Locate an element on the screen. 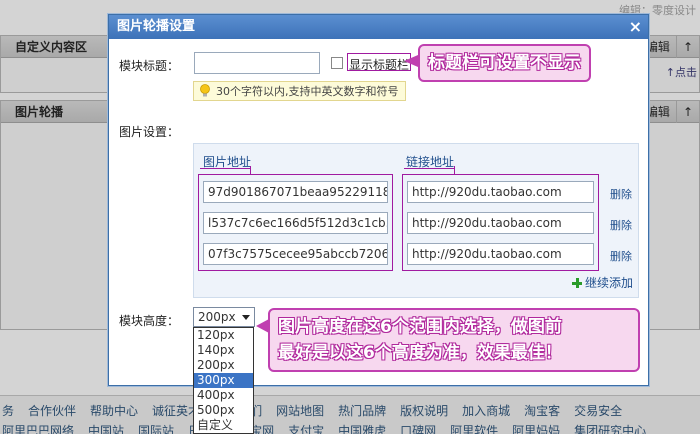  image-url-input: 07f3c7575cecee95abccb7206.jpg is located at coordinates (295, 254).